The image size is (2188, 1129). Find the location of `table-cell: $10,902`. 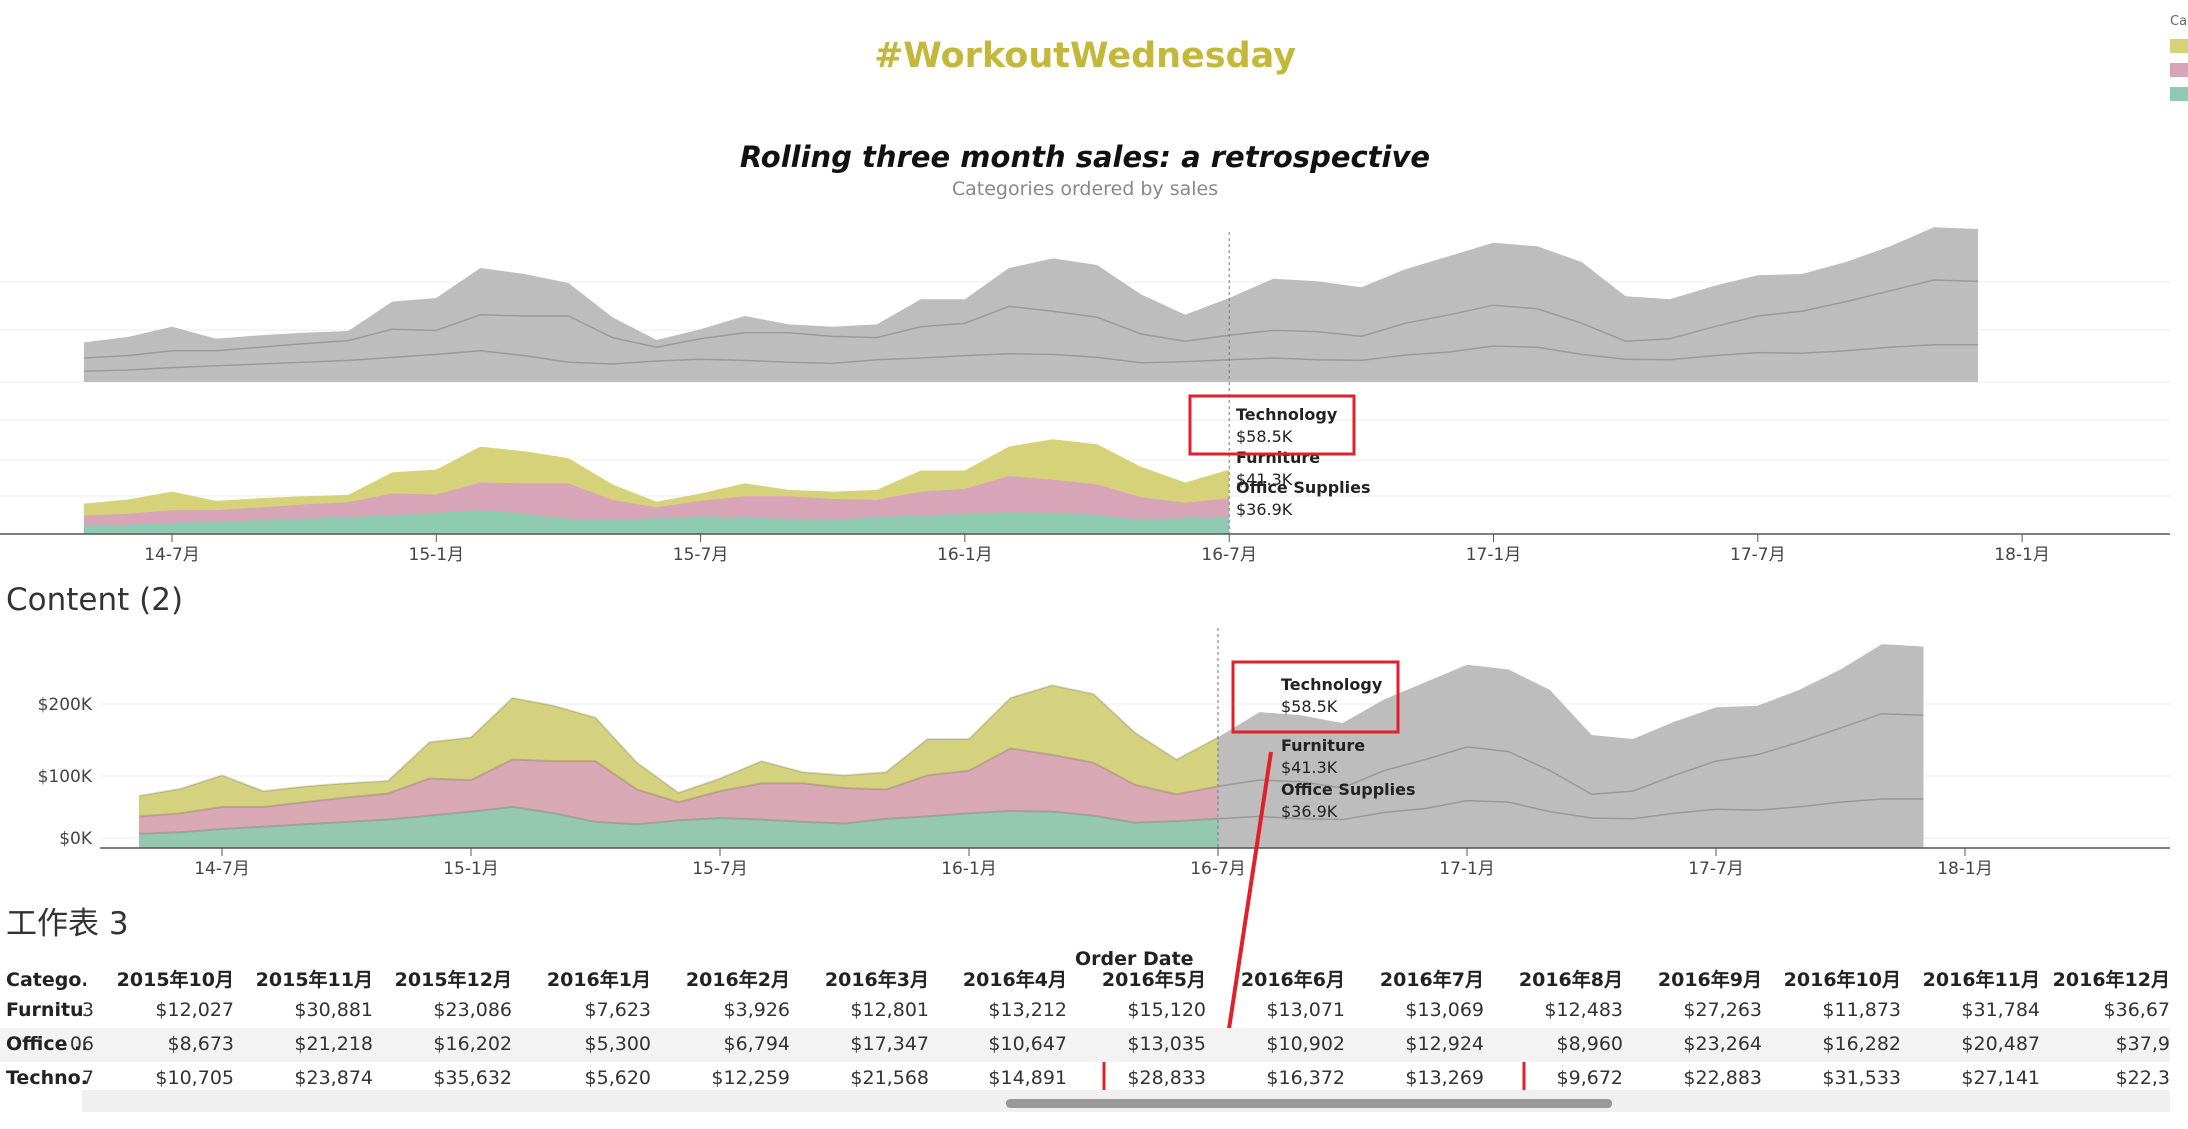

table-cell: $10,902 is located at coordinates (1305, 1044).